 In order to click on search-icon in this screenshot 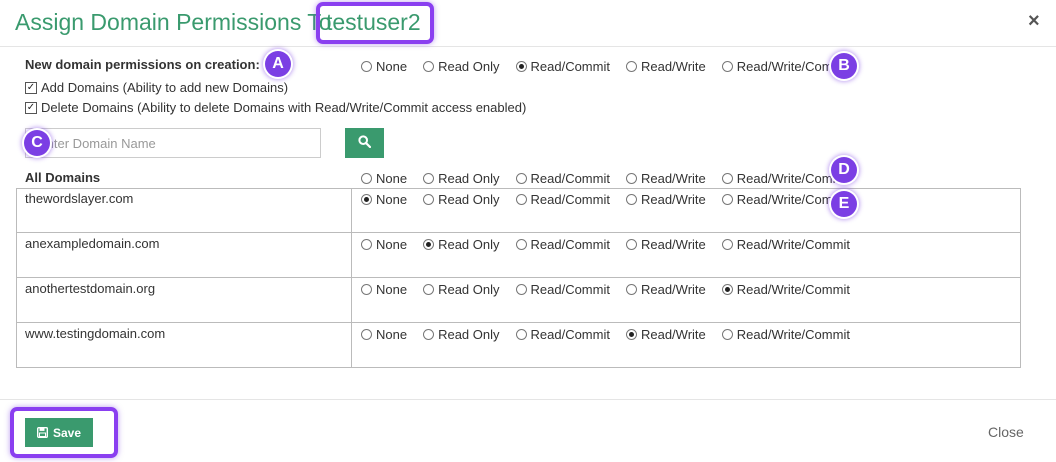, I will do `click(365, 142)`.